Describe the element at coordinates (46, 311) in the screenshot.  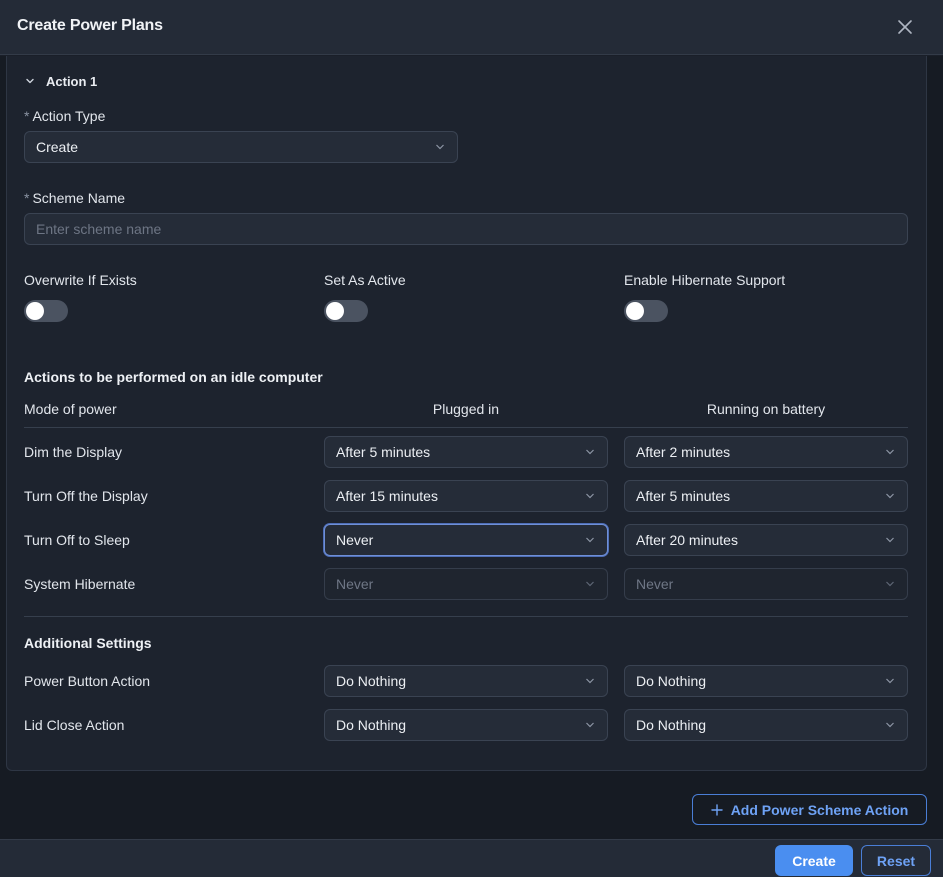
I see `overwrite-if-exists-toggle` at that location.